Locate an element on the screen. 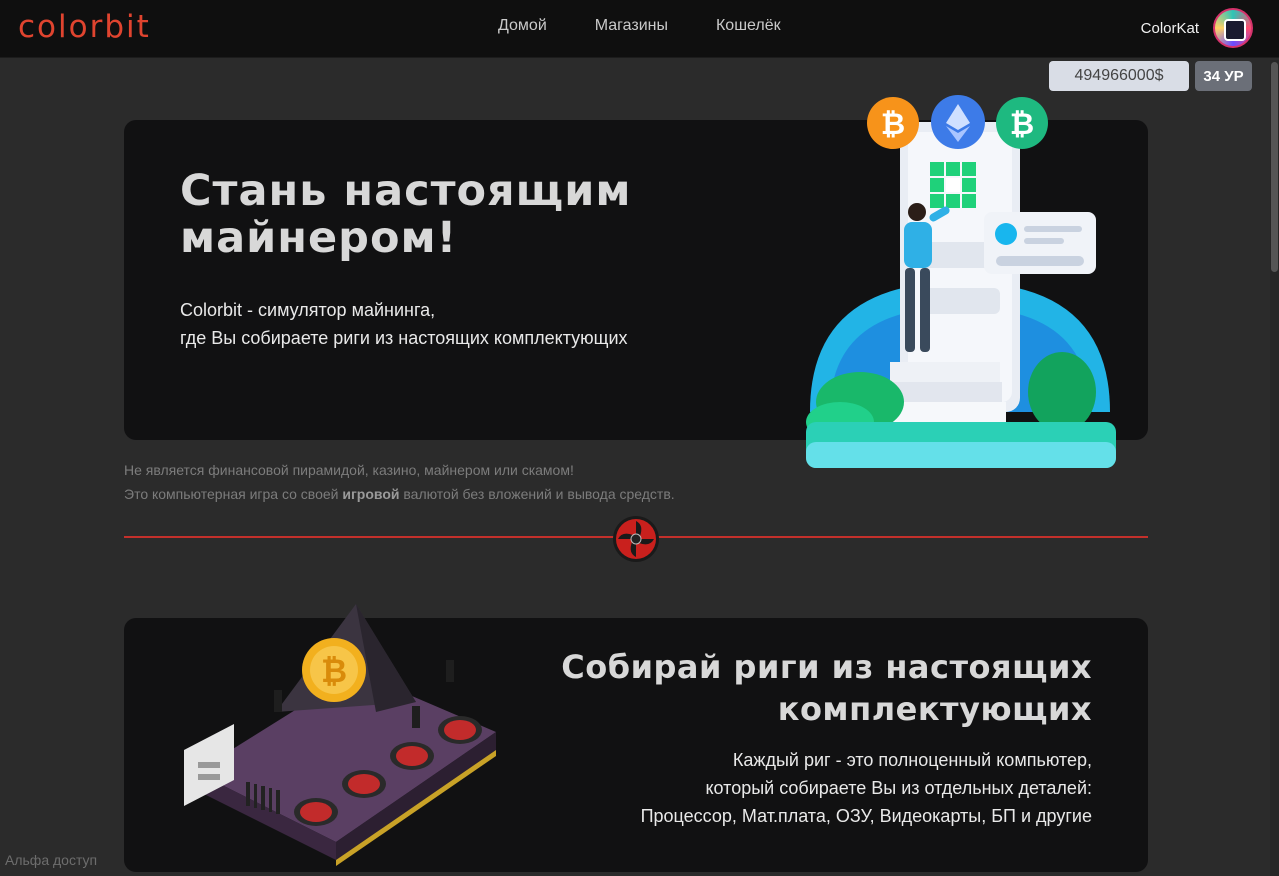 This screenshot has height=876, width=1279. nav-shops: Магазины is located at coordinates (631, 26).